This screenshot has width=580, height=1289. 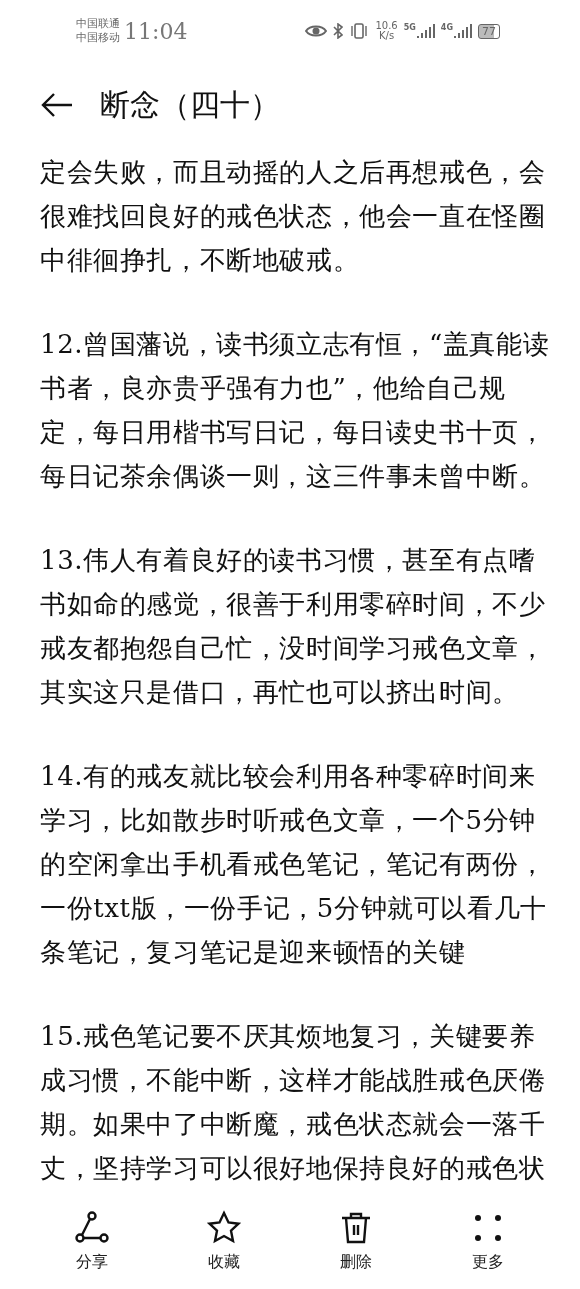 I want to click on share-button: 分享, so click(x=92, y=1241).